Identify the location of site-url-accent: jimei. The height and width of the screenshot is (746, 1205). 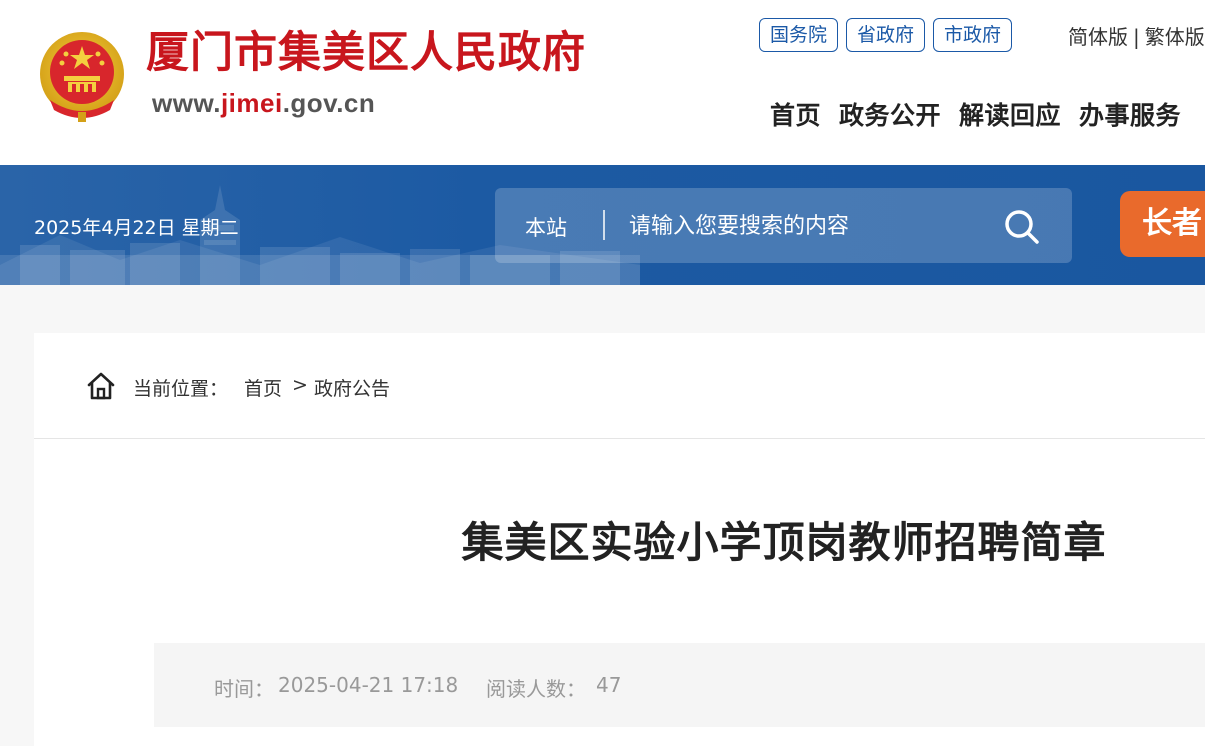
(251, 103).